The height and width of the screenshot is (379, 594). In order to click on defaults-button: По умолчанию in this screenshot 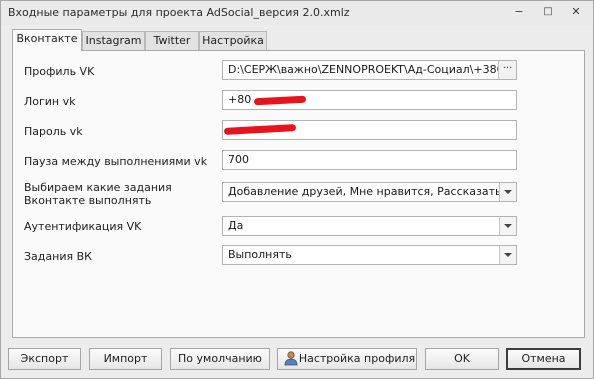, I will do `click(220, 359)`.